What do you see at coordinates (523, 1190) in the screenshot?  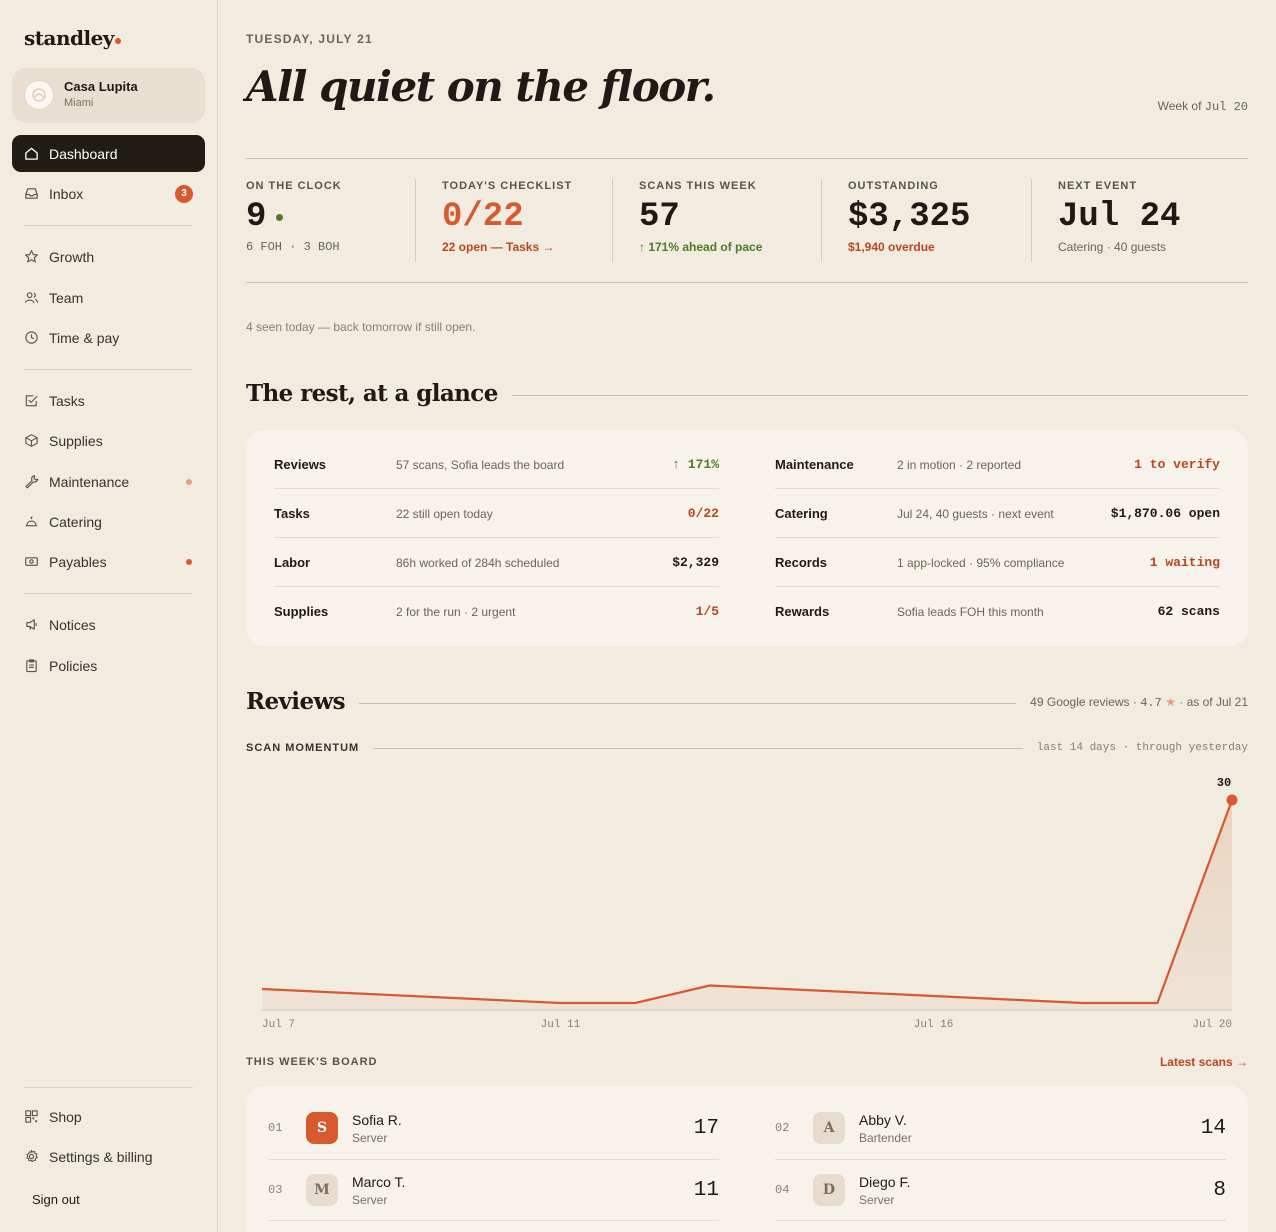 I see `board-person: Marco T. Server` at bounding box center [523, 1190].